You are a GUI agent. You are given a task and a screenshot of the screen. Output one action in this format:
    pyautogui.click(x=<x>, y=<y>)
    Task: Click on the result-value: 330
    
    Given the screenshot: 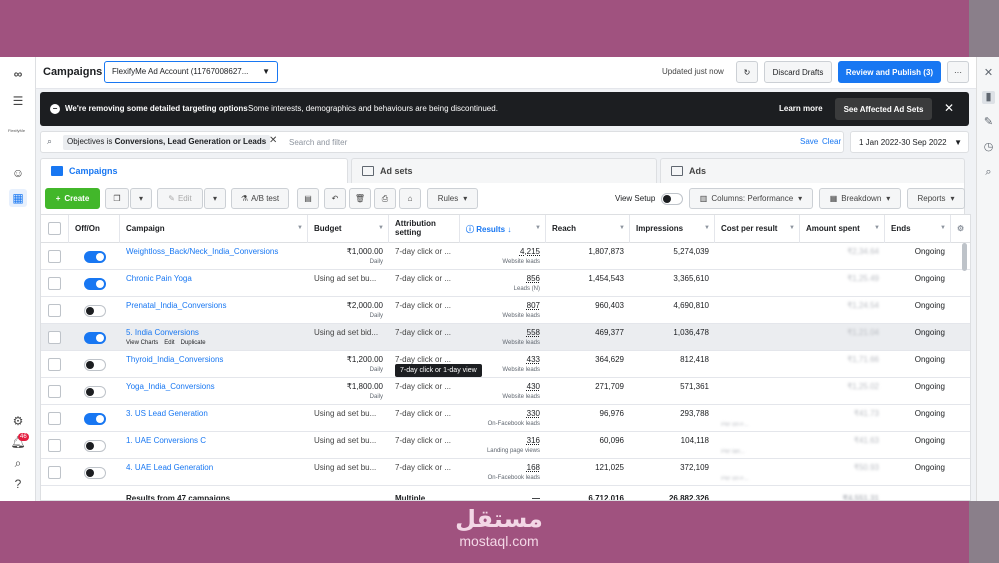 What is the action you would take?
    pyautogui.click(x=503, y=413)
    